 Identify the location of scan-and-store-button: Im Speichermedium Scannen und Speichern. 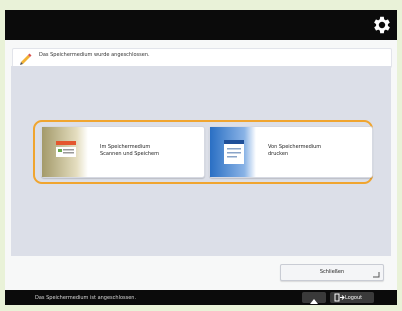
(123, 152).